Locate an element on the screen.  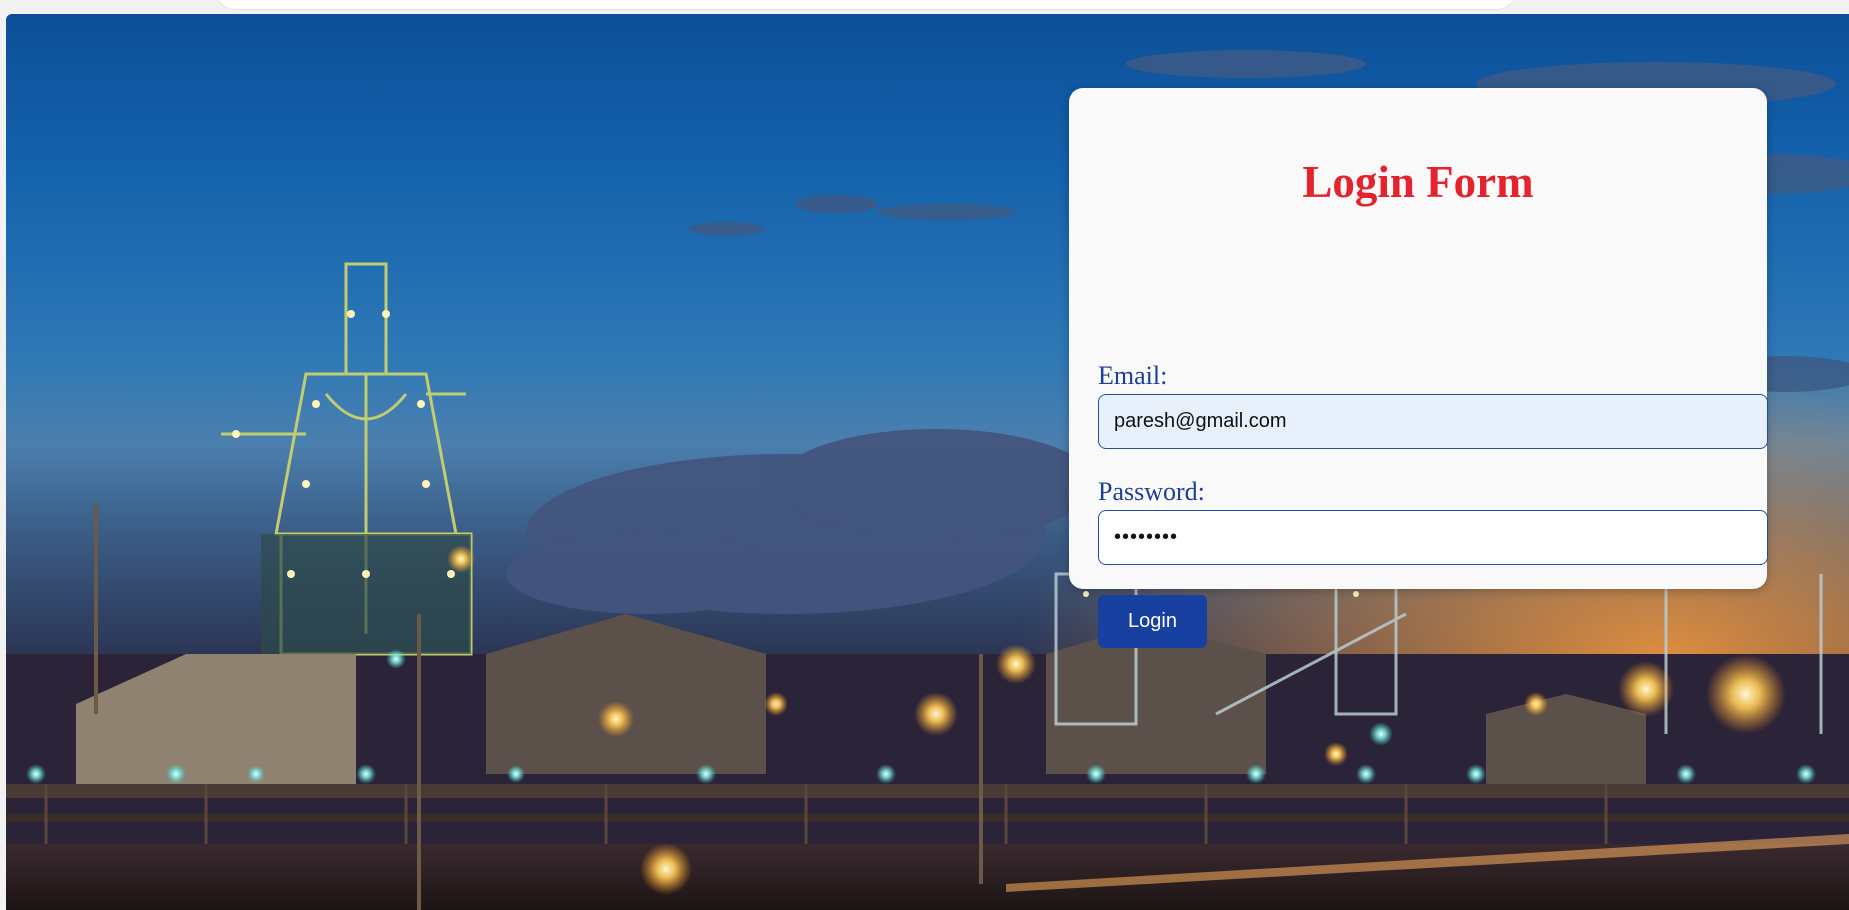
email-field is located at coordinates (1433, 421).